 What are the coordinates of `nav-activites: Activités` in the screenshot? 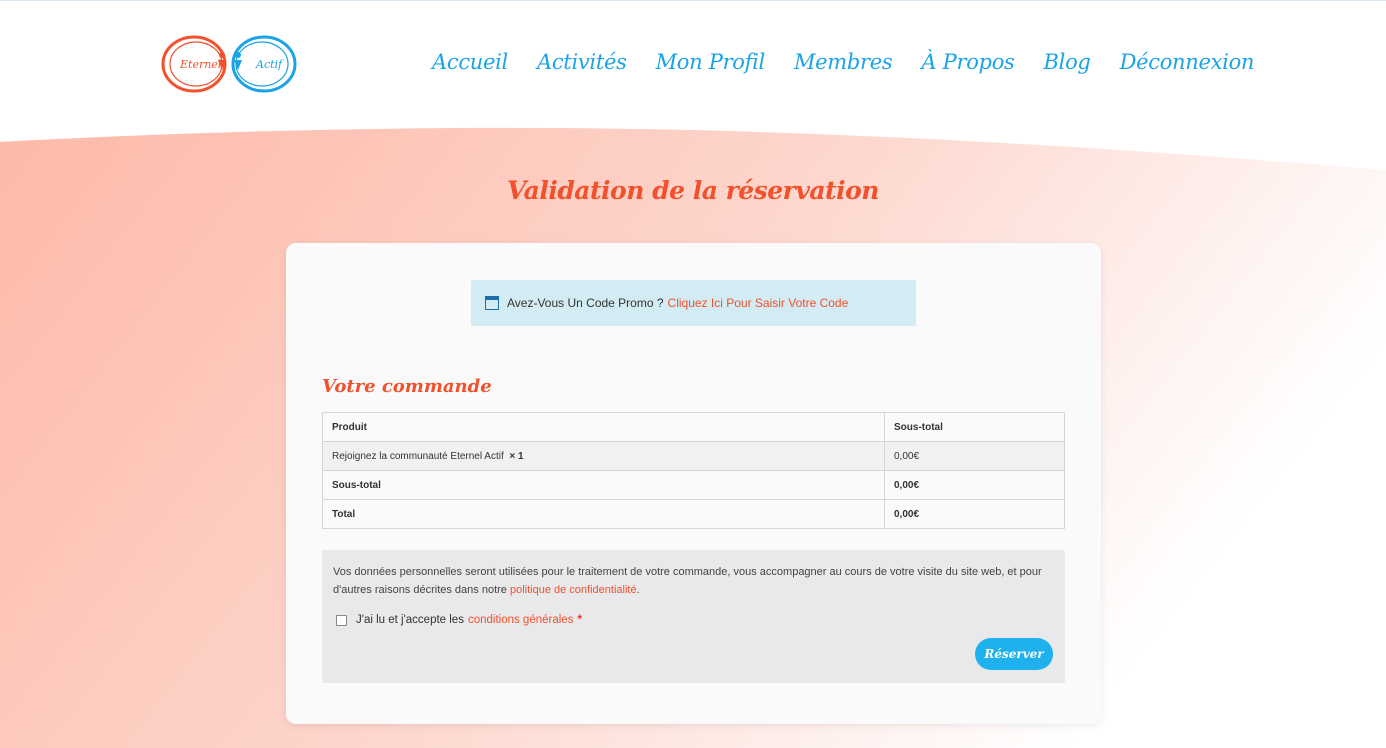 It's located at (582, 62).